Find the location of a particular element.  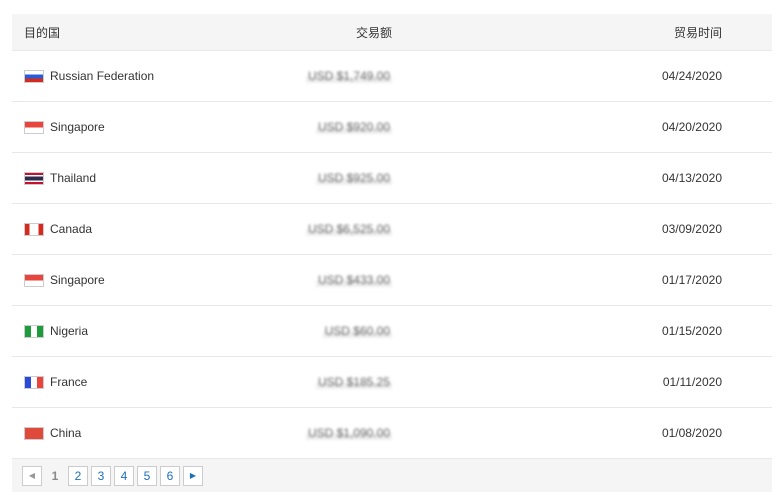

country-cell: Canada is located at coordinates (58, 229).